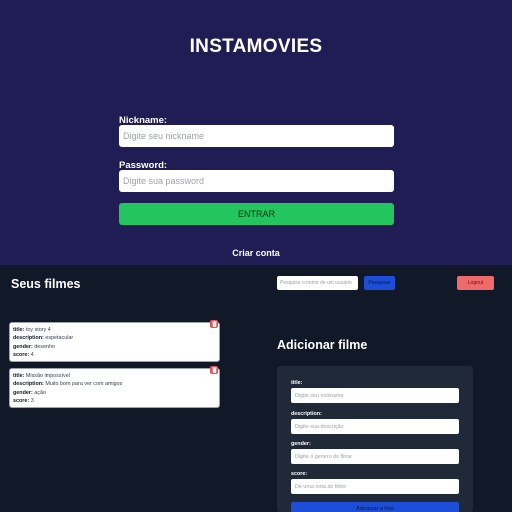 The width and height of the screenshot is (512, 512). Describe the element at coordinates (375, 456) in the screenshot. I see `movie-gender-input` at that location.